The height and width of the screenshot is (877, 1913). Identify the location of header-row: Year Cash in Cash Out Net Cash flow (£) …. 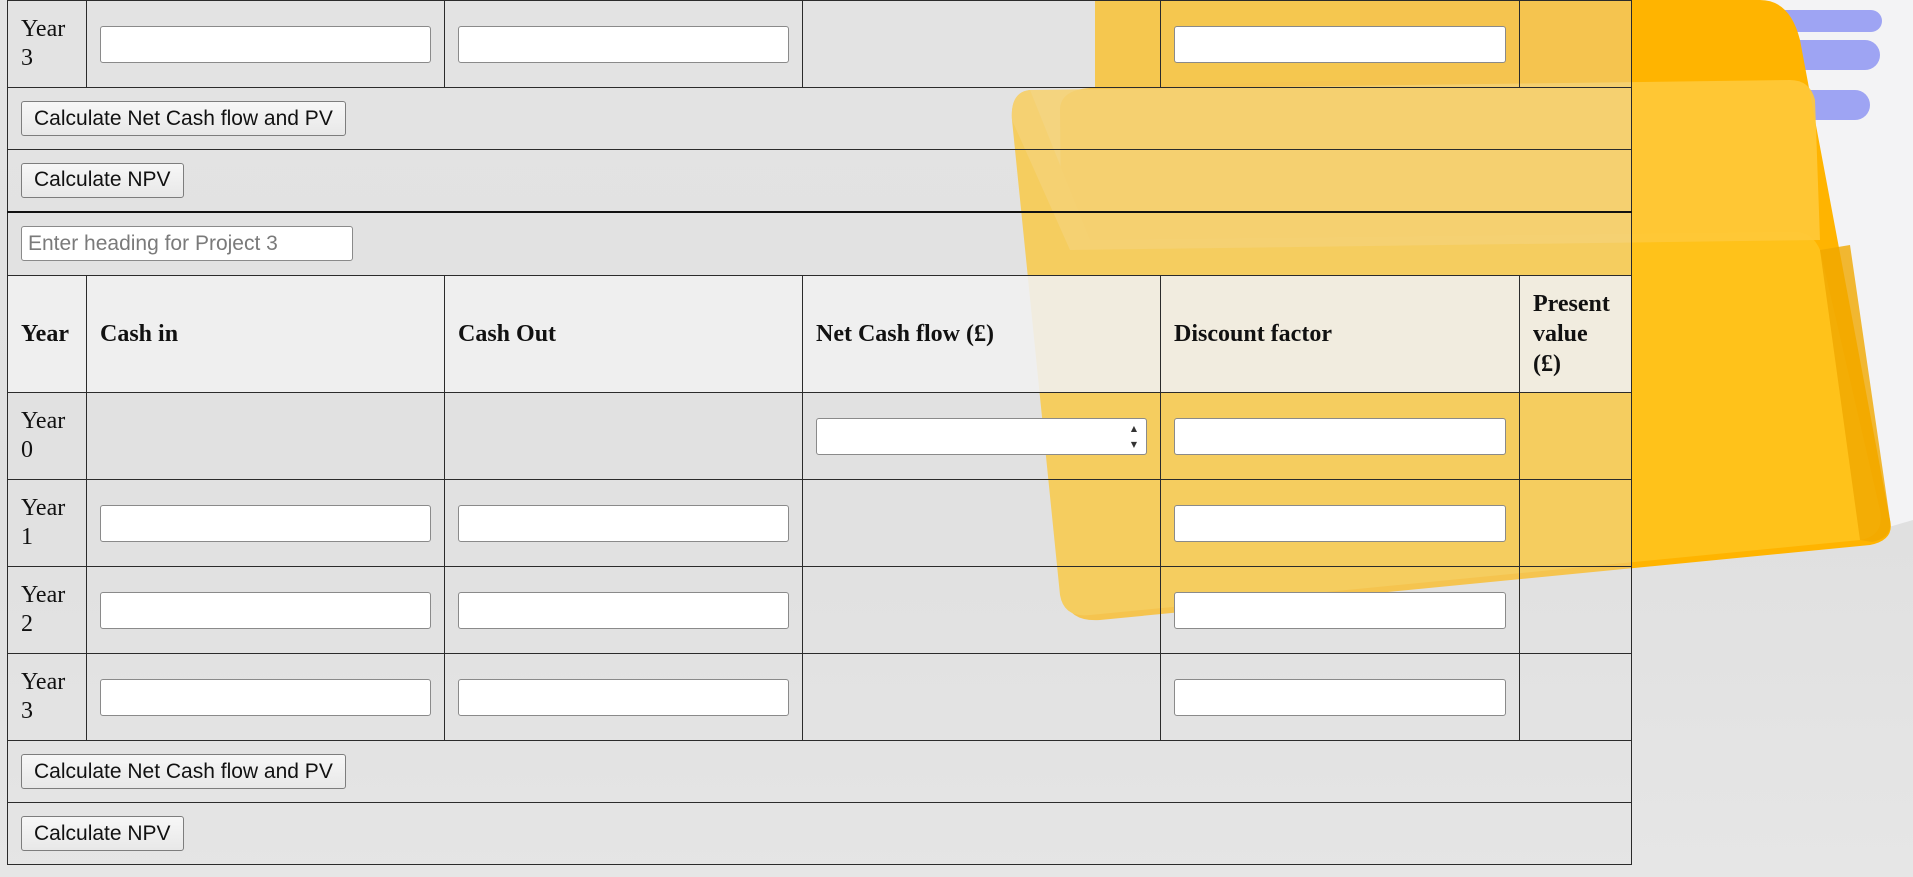
(819, 334).